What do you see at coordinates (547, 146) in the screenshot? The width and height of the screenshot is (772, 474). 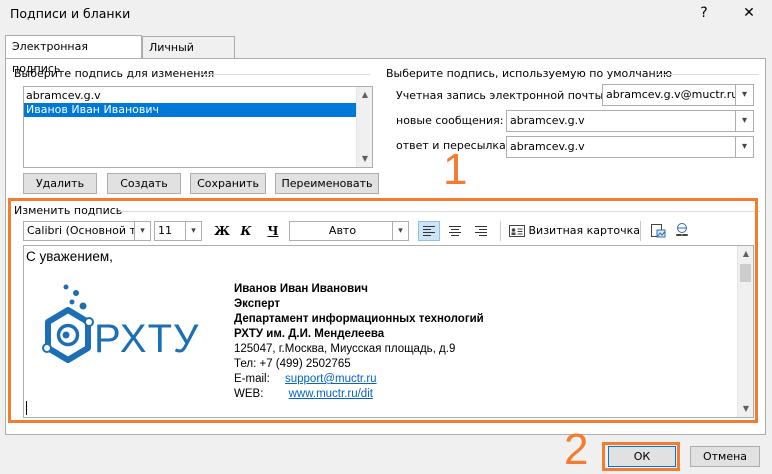 I see `replies-value: abramcev.g.v` at bounding box center [547, 146].